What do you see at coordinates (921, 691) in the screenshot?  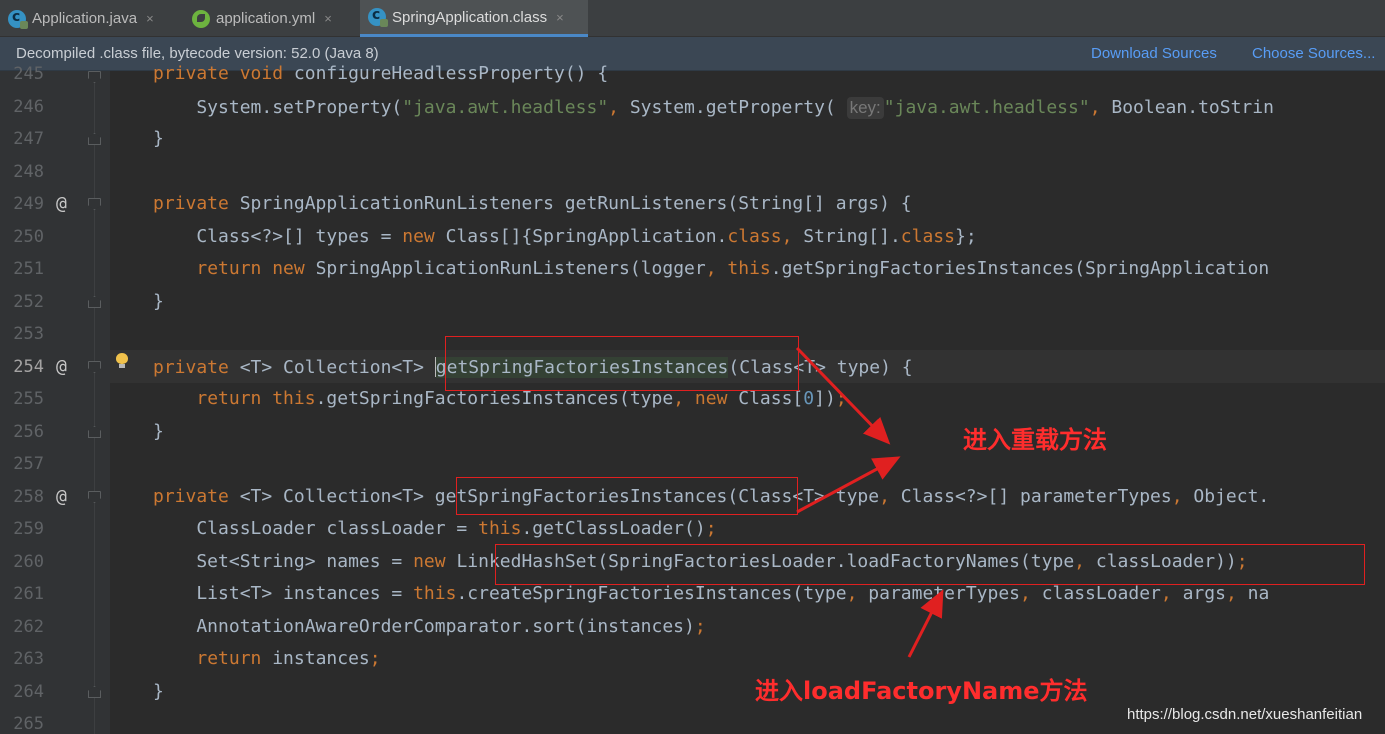 I see `annotation-load-factory-label: 进入loadFactoryName方法` at bounding box center [921, 691].